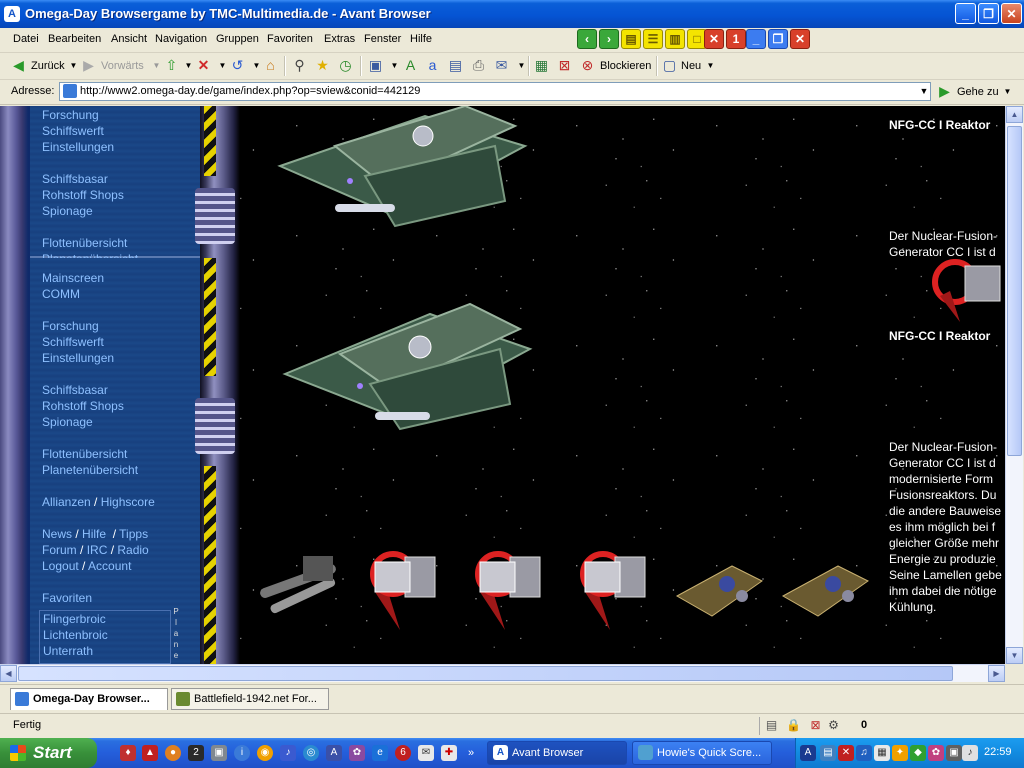 Image resolution: width=1024 pixels, height=768 pixels. Describe the element at coordinates (793, 725) in the screenshot. I see `lock-icon: 🔒` at that location.